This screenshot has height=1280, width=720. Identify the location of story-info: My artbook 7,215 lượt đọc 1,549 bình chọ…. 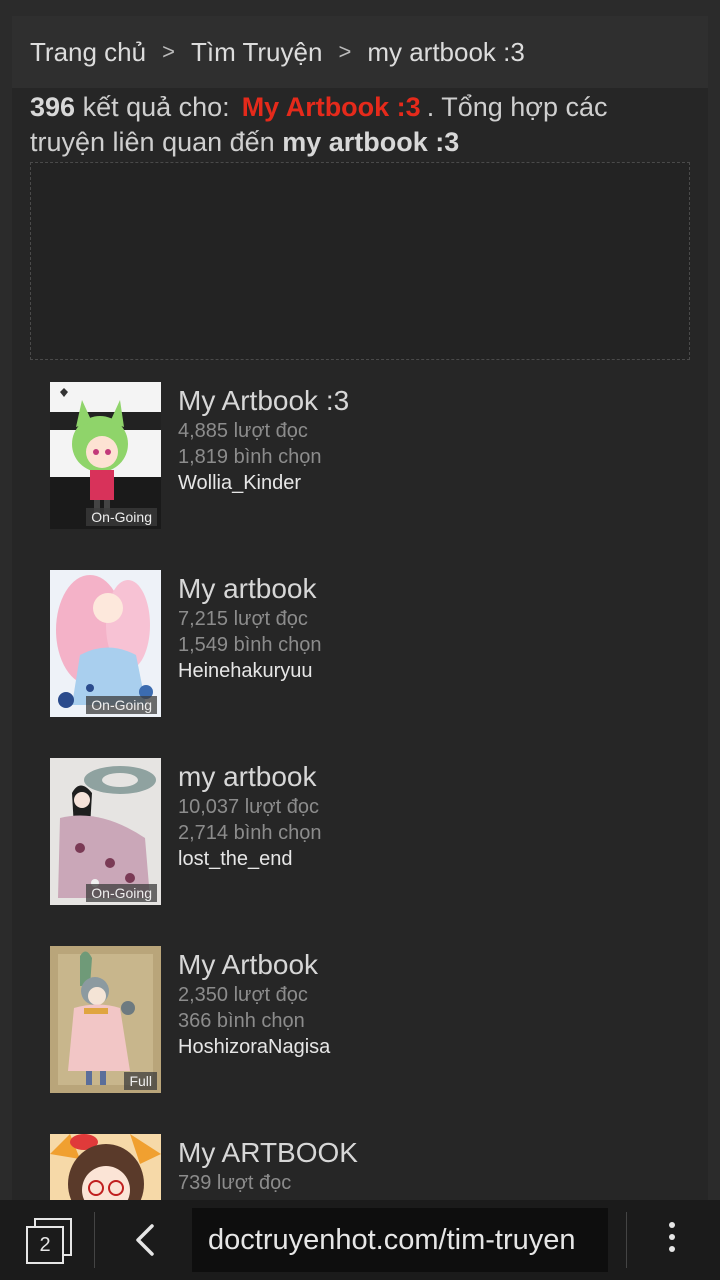
(249, 664).